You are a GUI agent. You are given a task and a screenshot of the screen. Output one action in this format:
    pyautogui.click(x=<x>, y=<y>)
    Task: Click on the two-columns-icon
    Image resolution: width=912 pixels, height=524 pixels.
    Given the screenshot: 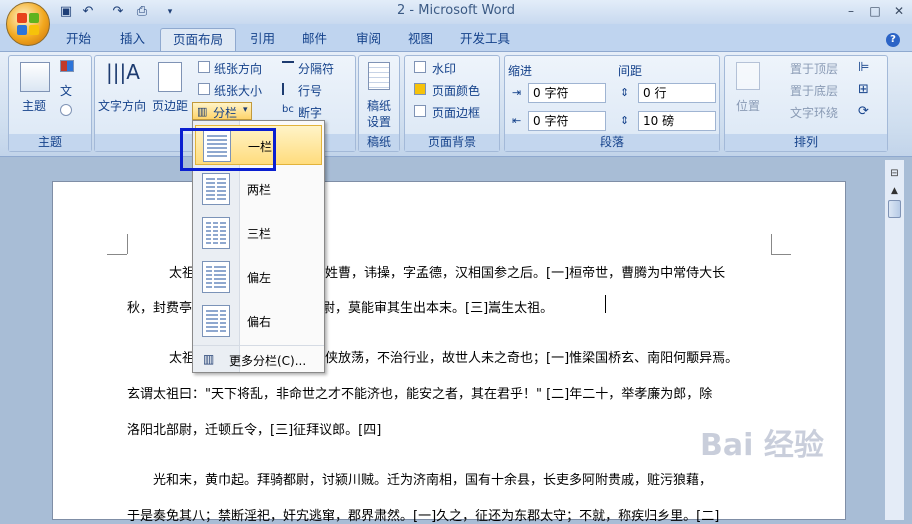 What is the action you would take?
    pyautogui.click(x=216, y=189)
    